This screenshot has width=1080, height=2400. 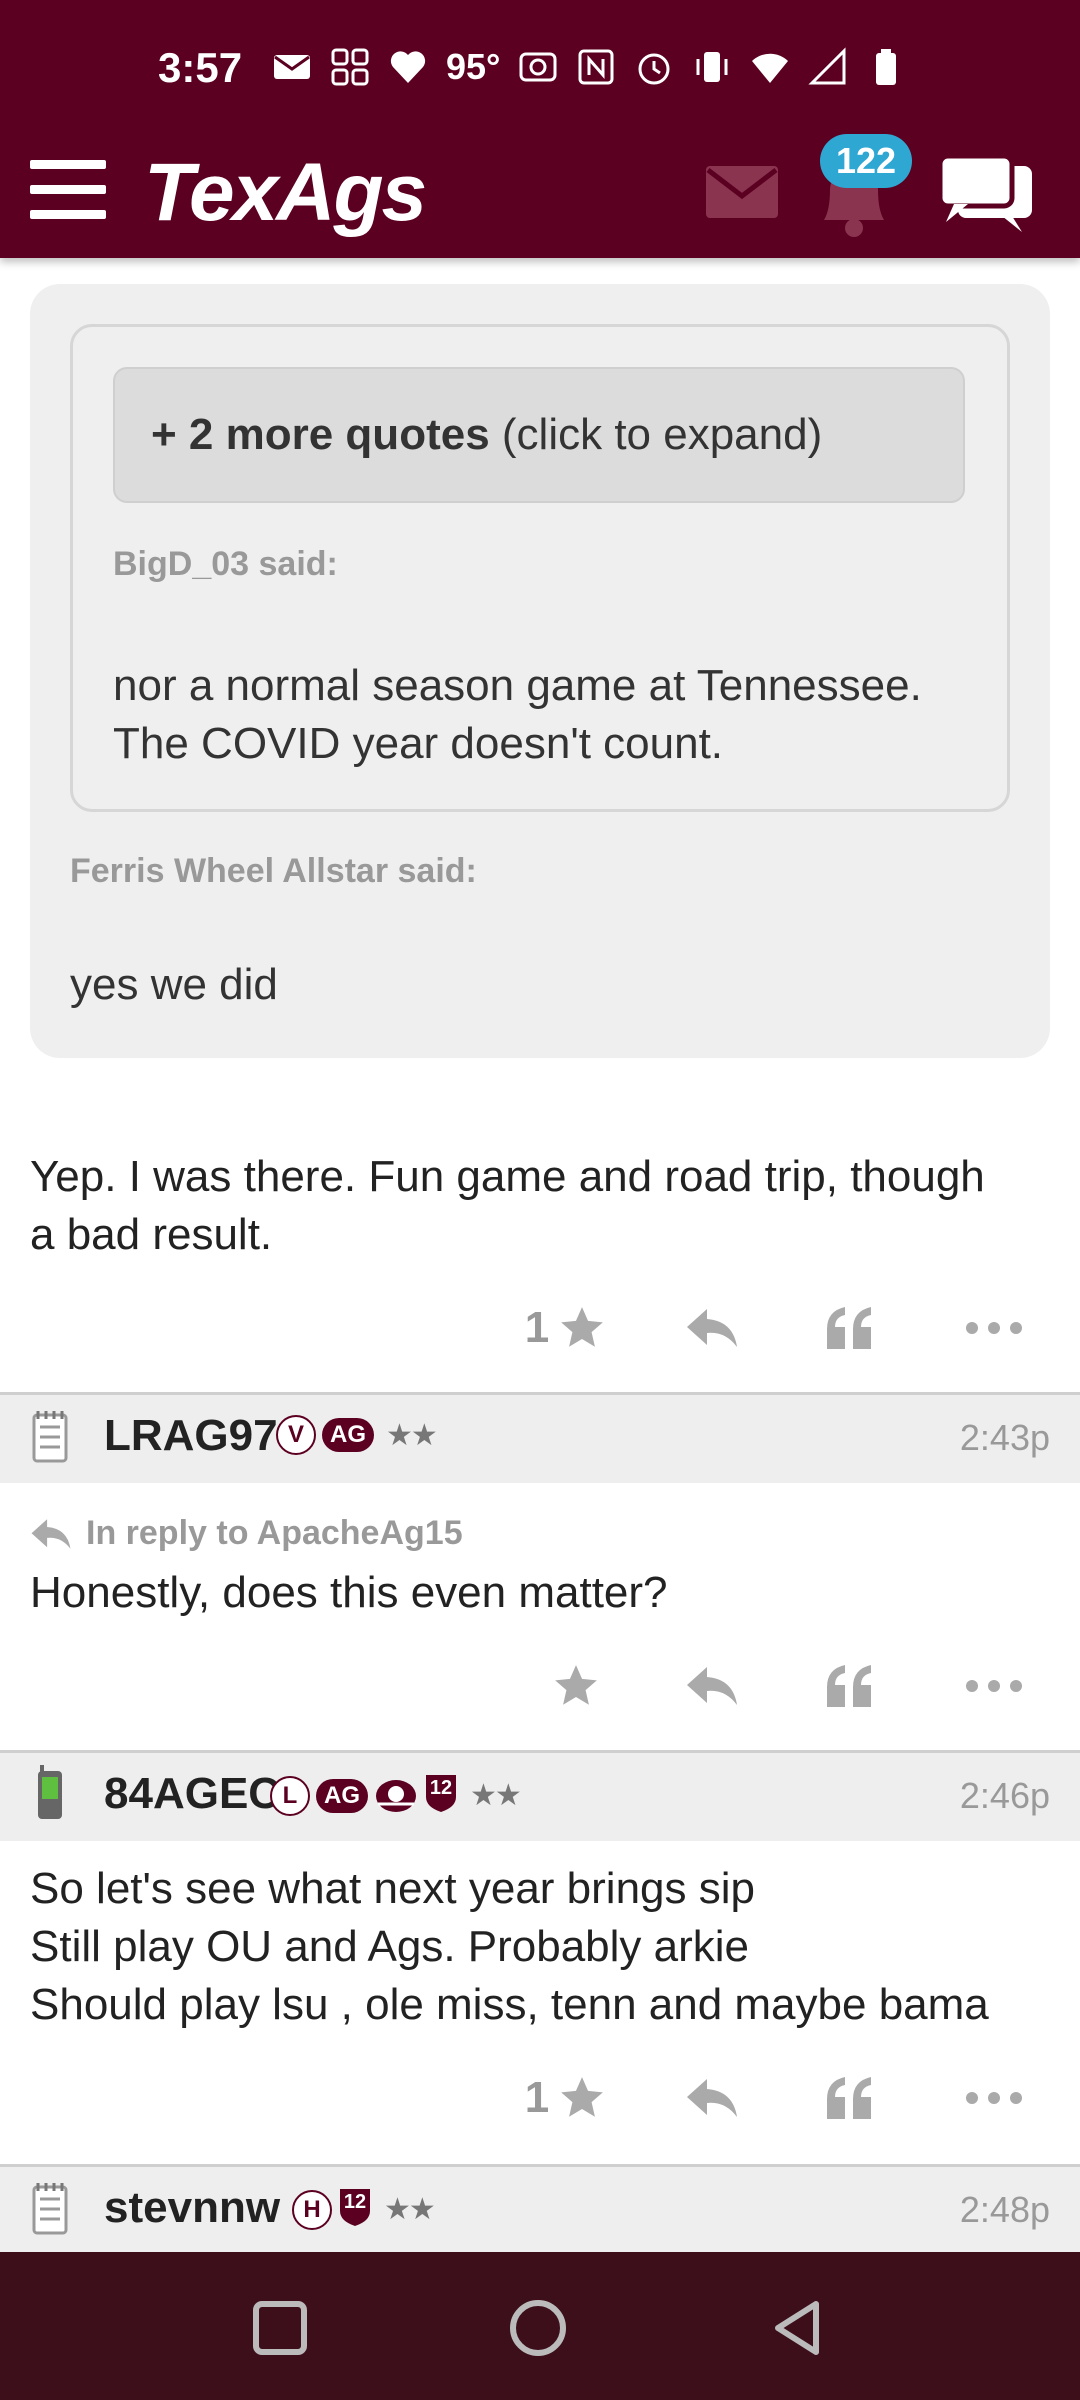 I want to click on camera-icon, so click(x=538, y=67).